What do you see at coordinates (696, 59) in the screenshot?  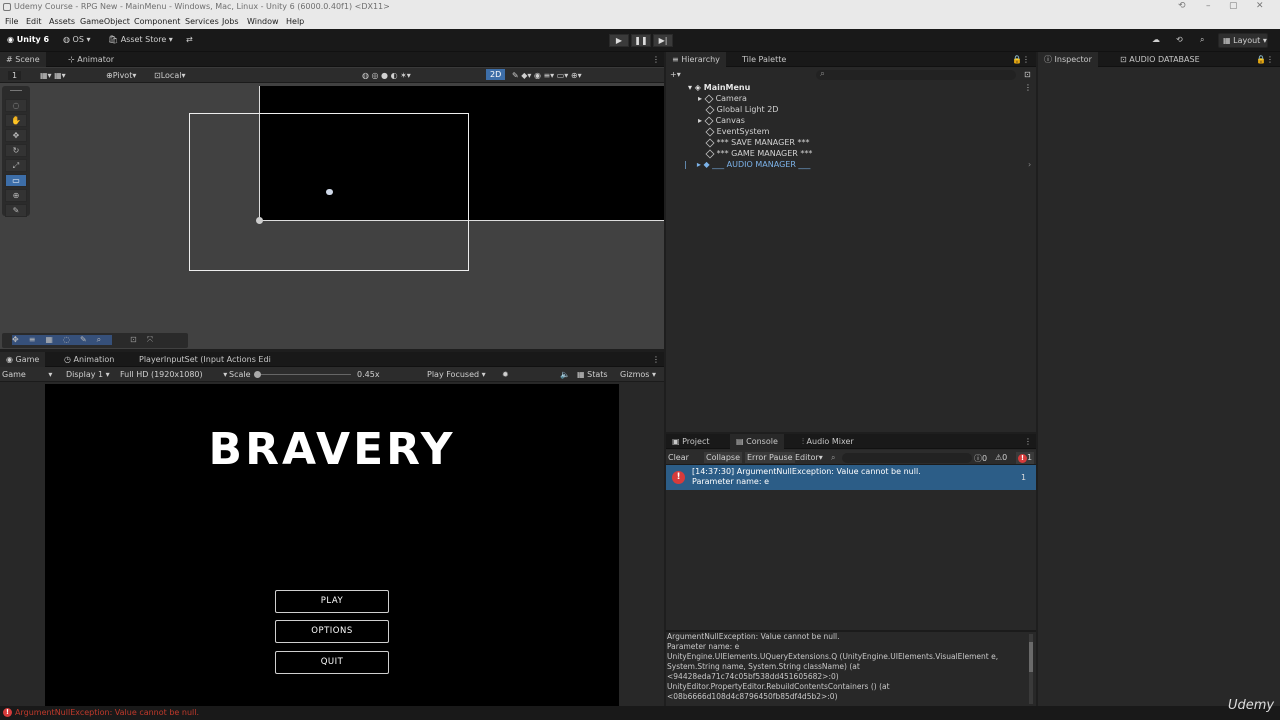 I see `tab-hierarchy: ≡ Hierarchy` at bounding box center [696, 59].